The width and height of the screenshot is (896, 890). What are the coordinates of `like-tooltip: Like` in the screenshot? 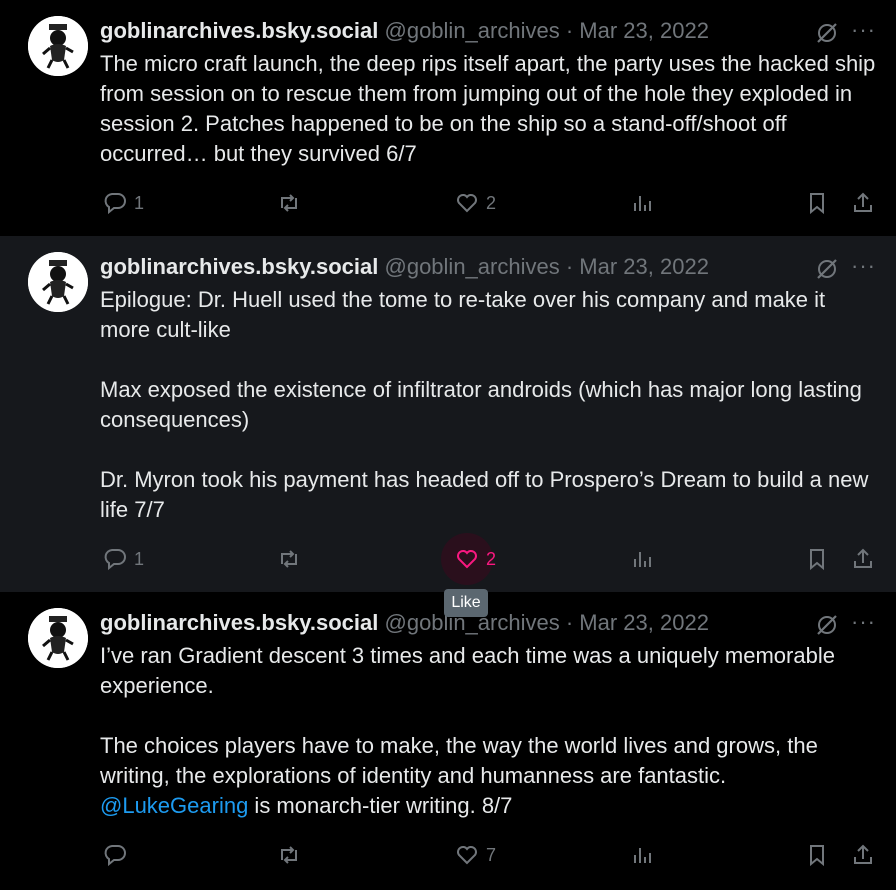 It's located at (466, 603).